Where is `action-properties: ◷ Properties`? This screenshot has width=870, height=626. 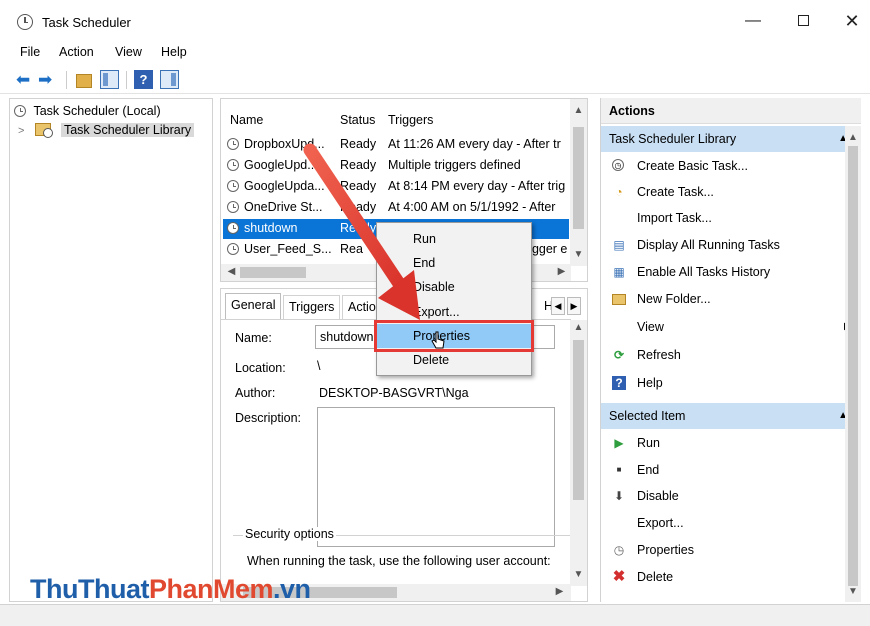
action-properties: ◷ Properties is located at coordinates (724, 550).